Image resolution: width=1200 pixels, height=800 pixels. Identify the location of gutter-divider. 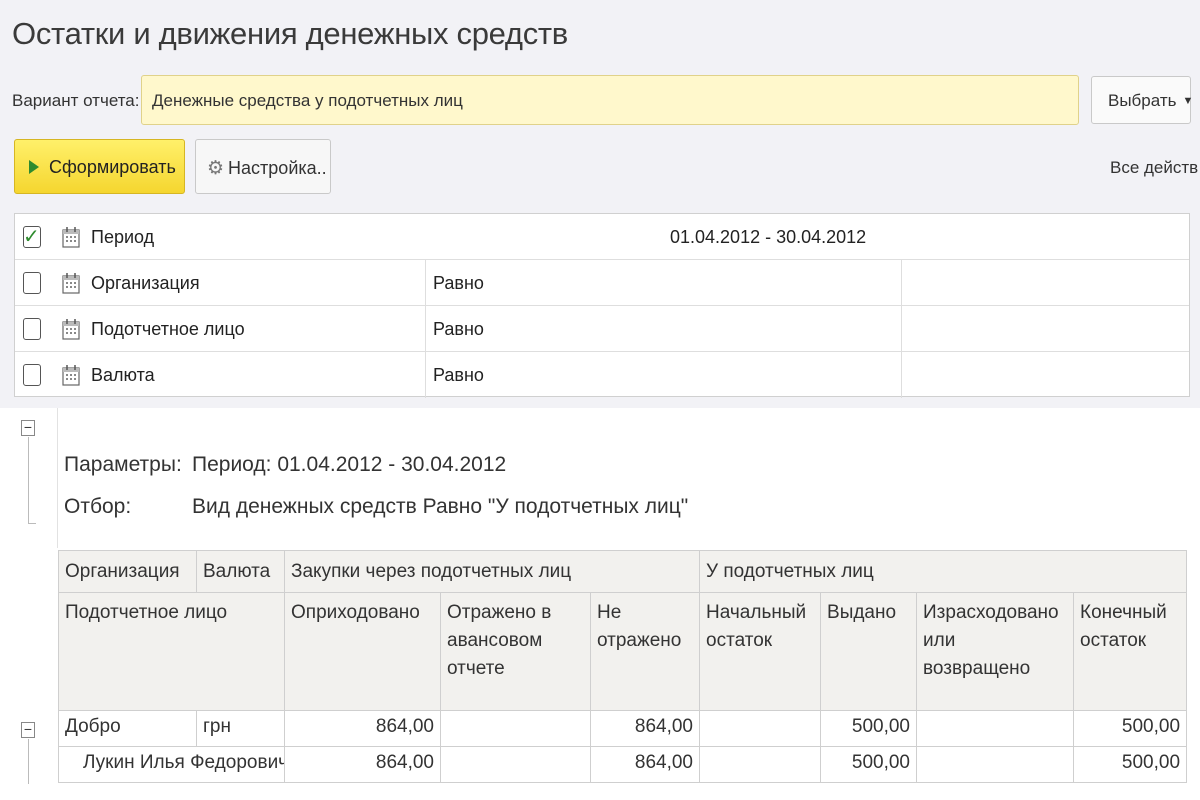
(57, 478).